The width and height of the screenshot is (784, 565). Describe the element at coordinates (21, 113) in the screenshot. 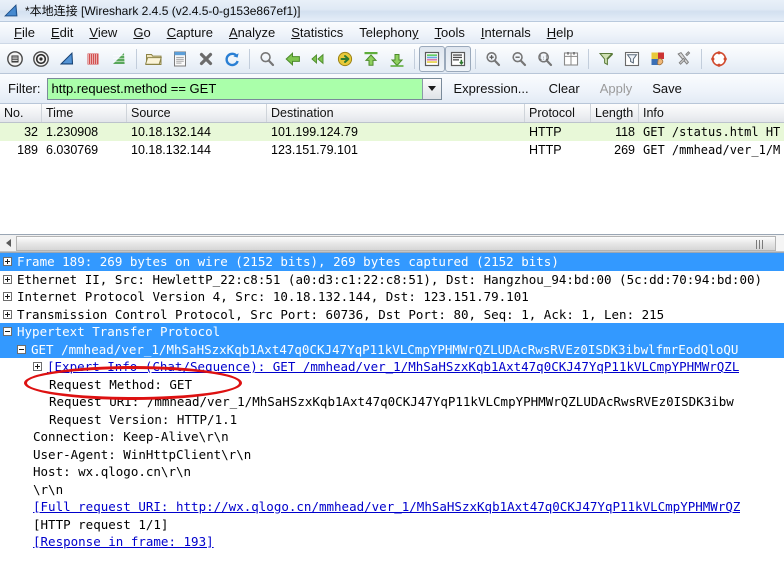

I see `column-header-no: No.` at that location.